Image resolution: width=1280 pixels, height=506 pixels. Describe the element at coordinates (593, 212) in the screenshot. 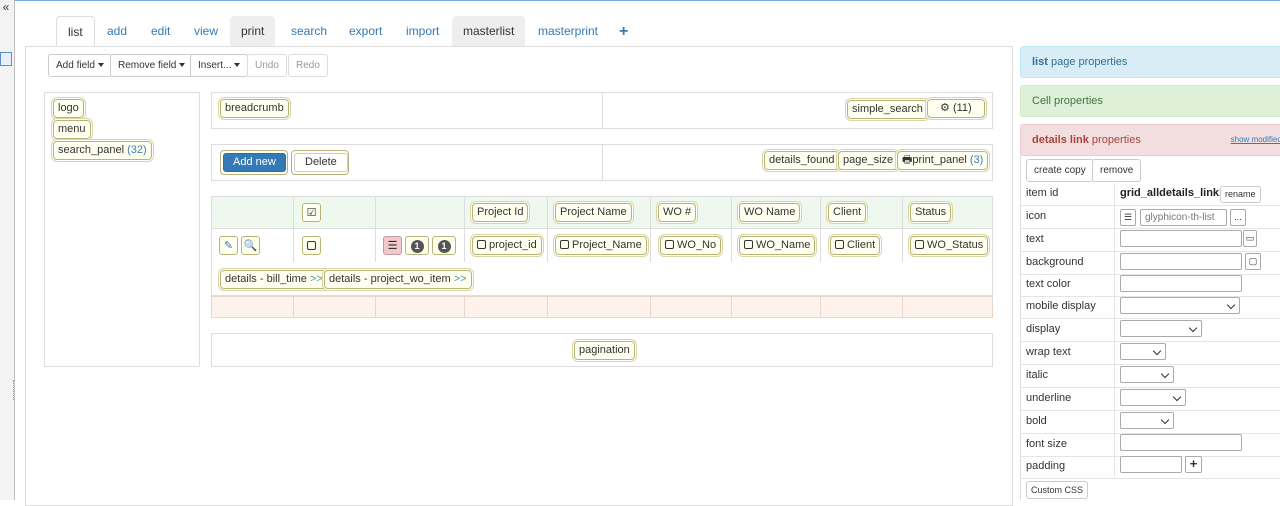

I see `header-project-name: Project Name` at that location.